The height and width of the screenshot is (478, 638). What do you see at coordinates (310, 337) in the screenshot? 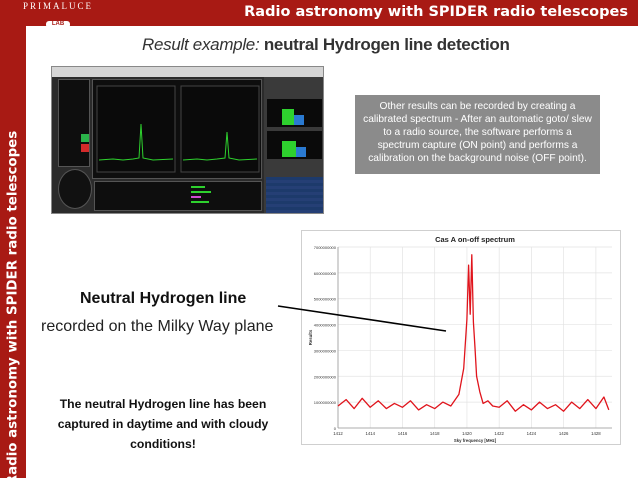
I see `chart-y-label: Results` at bounding box center [310, 337].